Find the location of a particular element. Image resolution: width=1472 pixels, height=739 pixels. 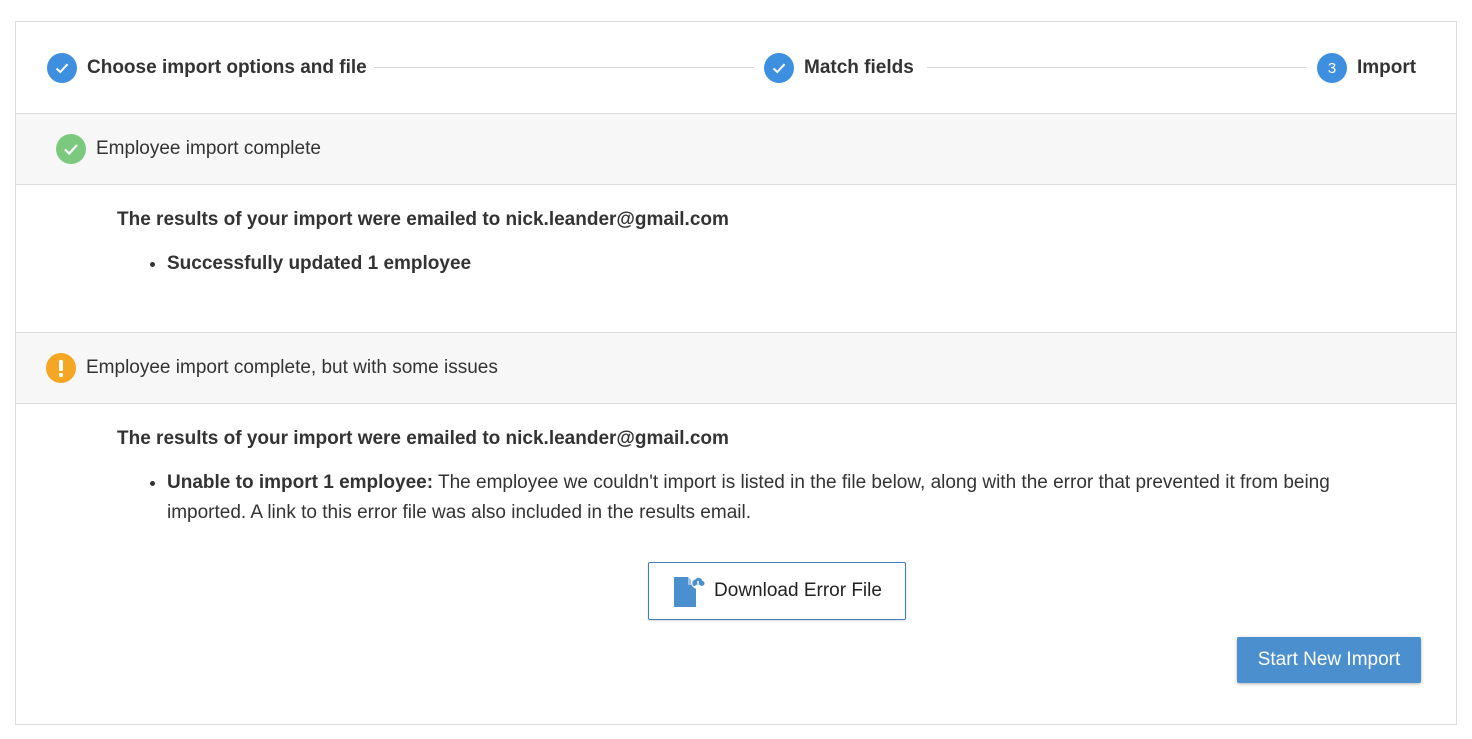

success-section-header: Employee import complete is located at coordinates (736, 149).